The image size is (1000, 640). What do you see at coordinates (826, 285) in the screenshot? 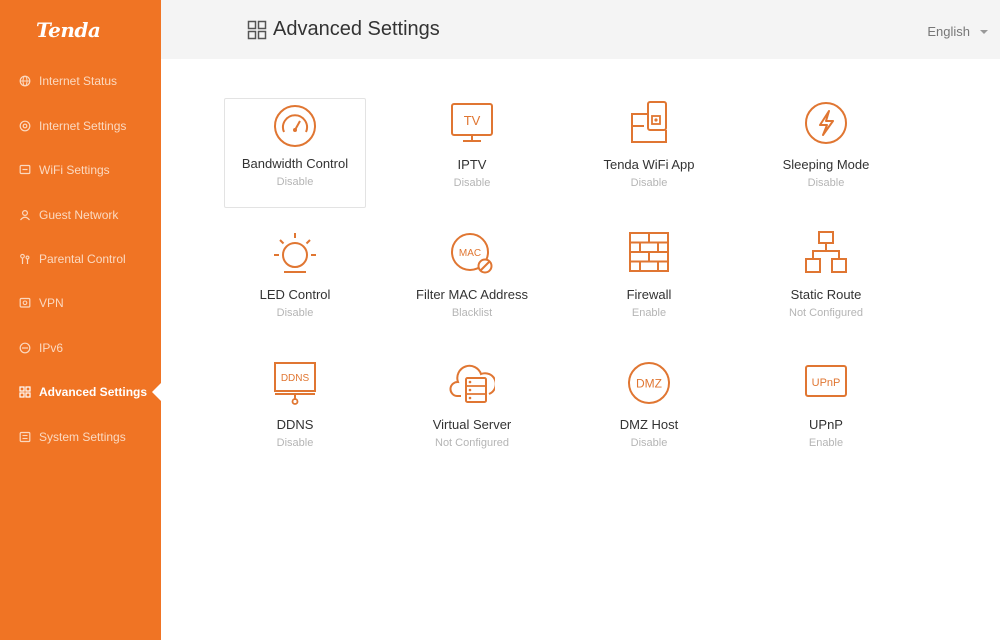
I see `feature-tile-static-route: Static Route Not Configured` at bounding box center [826, 285].